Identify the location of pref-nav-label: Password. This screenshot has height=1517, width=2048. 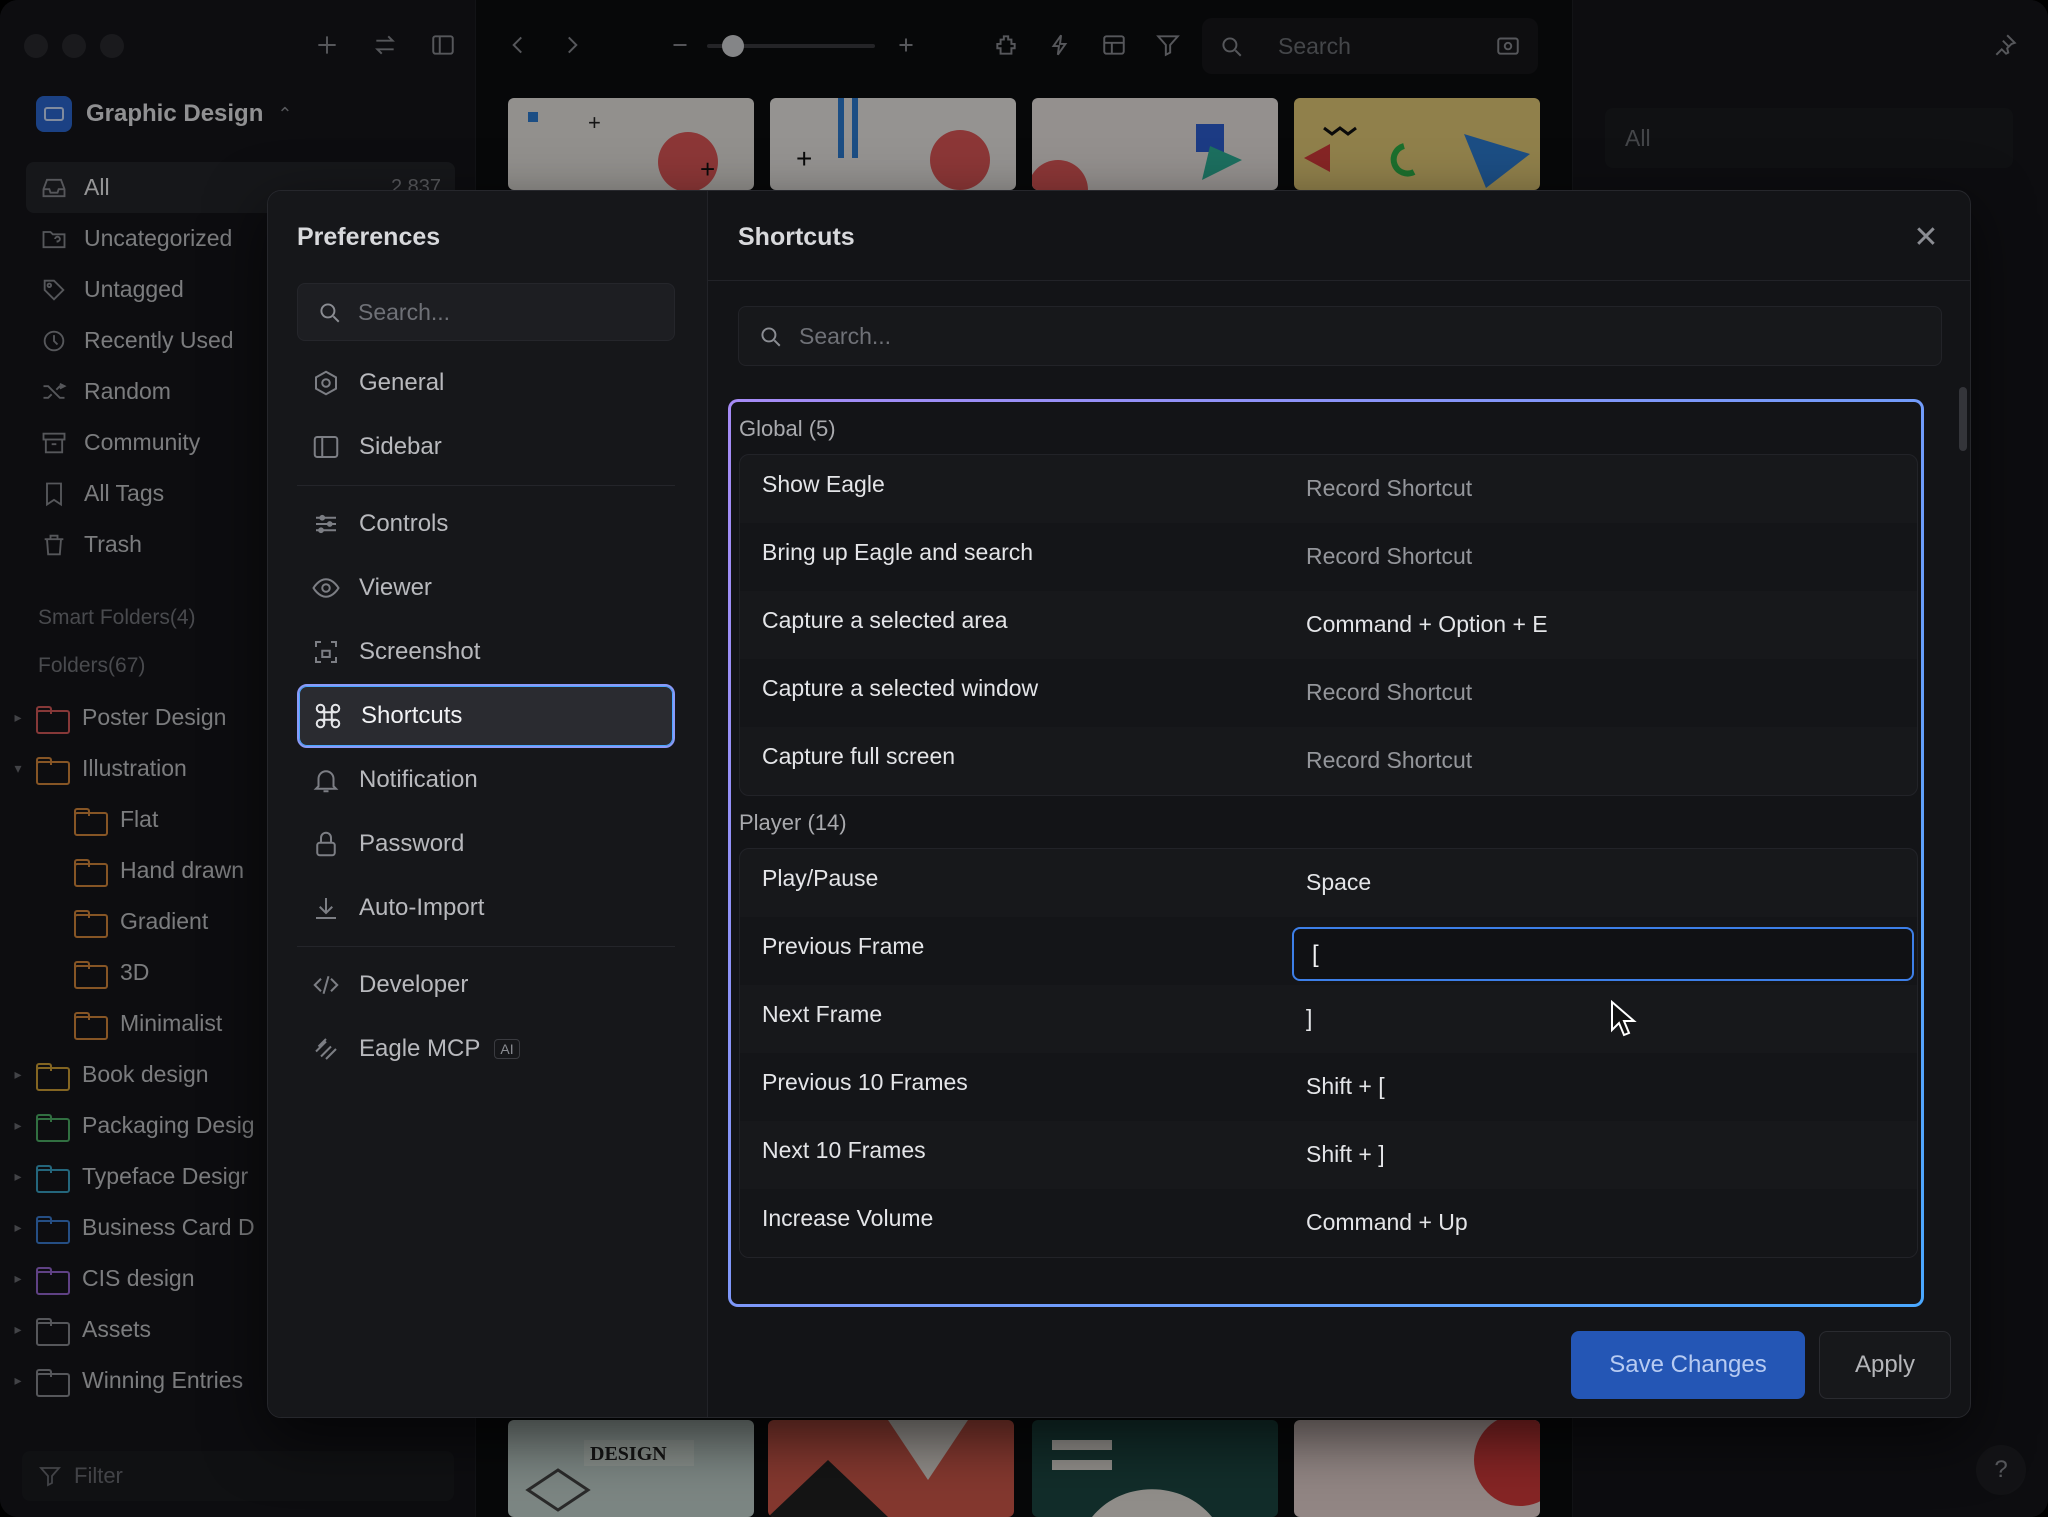
(412, 843).